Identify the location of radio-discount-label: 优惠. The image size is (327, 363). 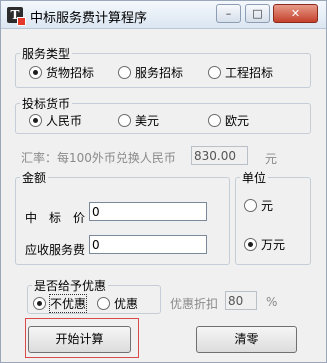
(126, 303).